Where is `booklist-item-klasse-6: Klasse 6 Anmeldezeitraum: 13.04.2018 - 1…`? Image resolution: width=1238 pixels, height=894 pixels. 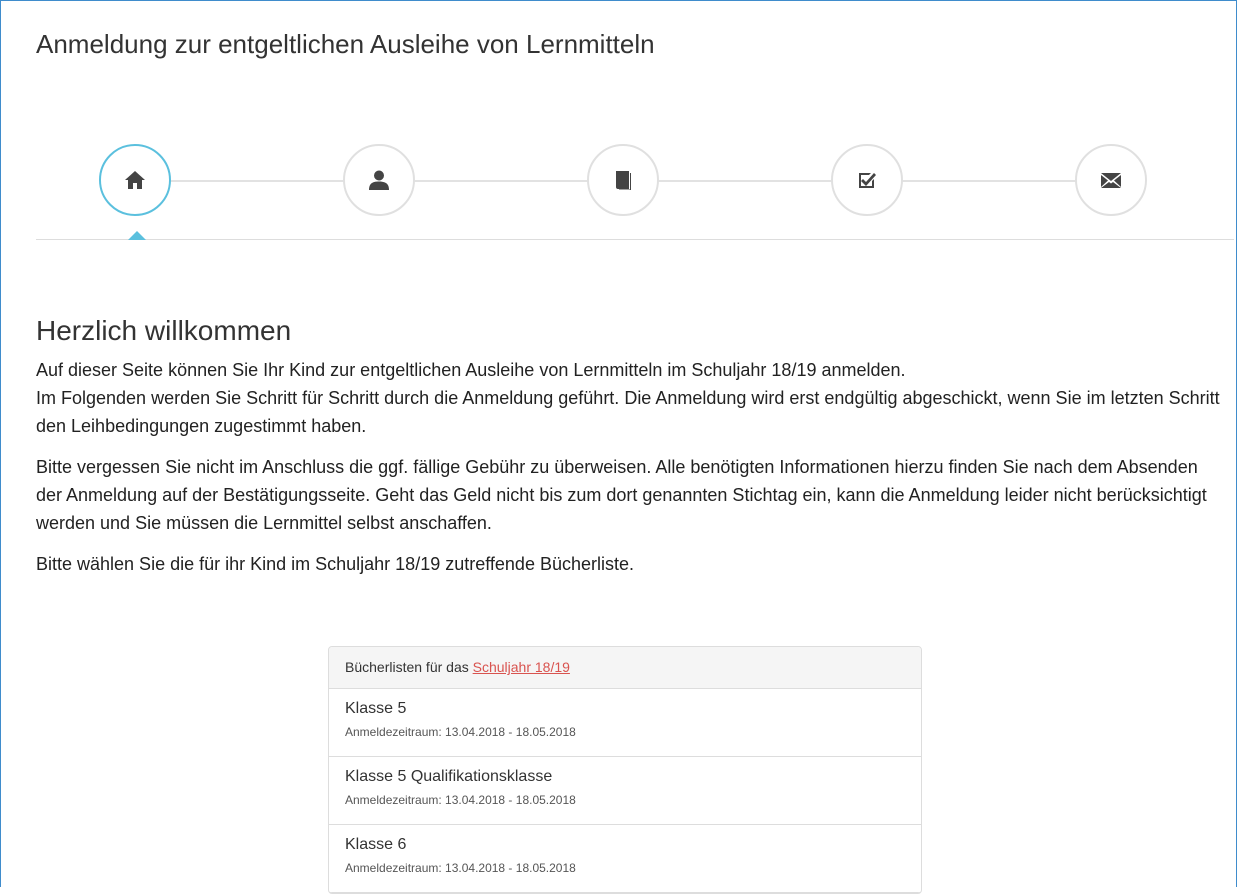 booklist-item-klasse-6: Klasse 6 Anmeldezeitraum: 13.04.2018 - 1… is located at coordinates (625, 859).